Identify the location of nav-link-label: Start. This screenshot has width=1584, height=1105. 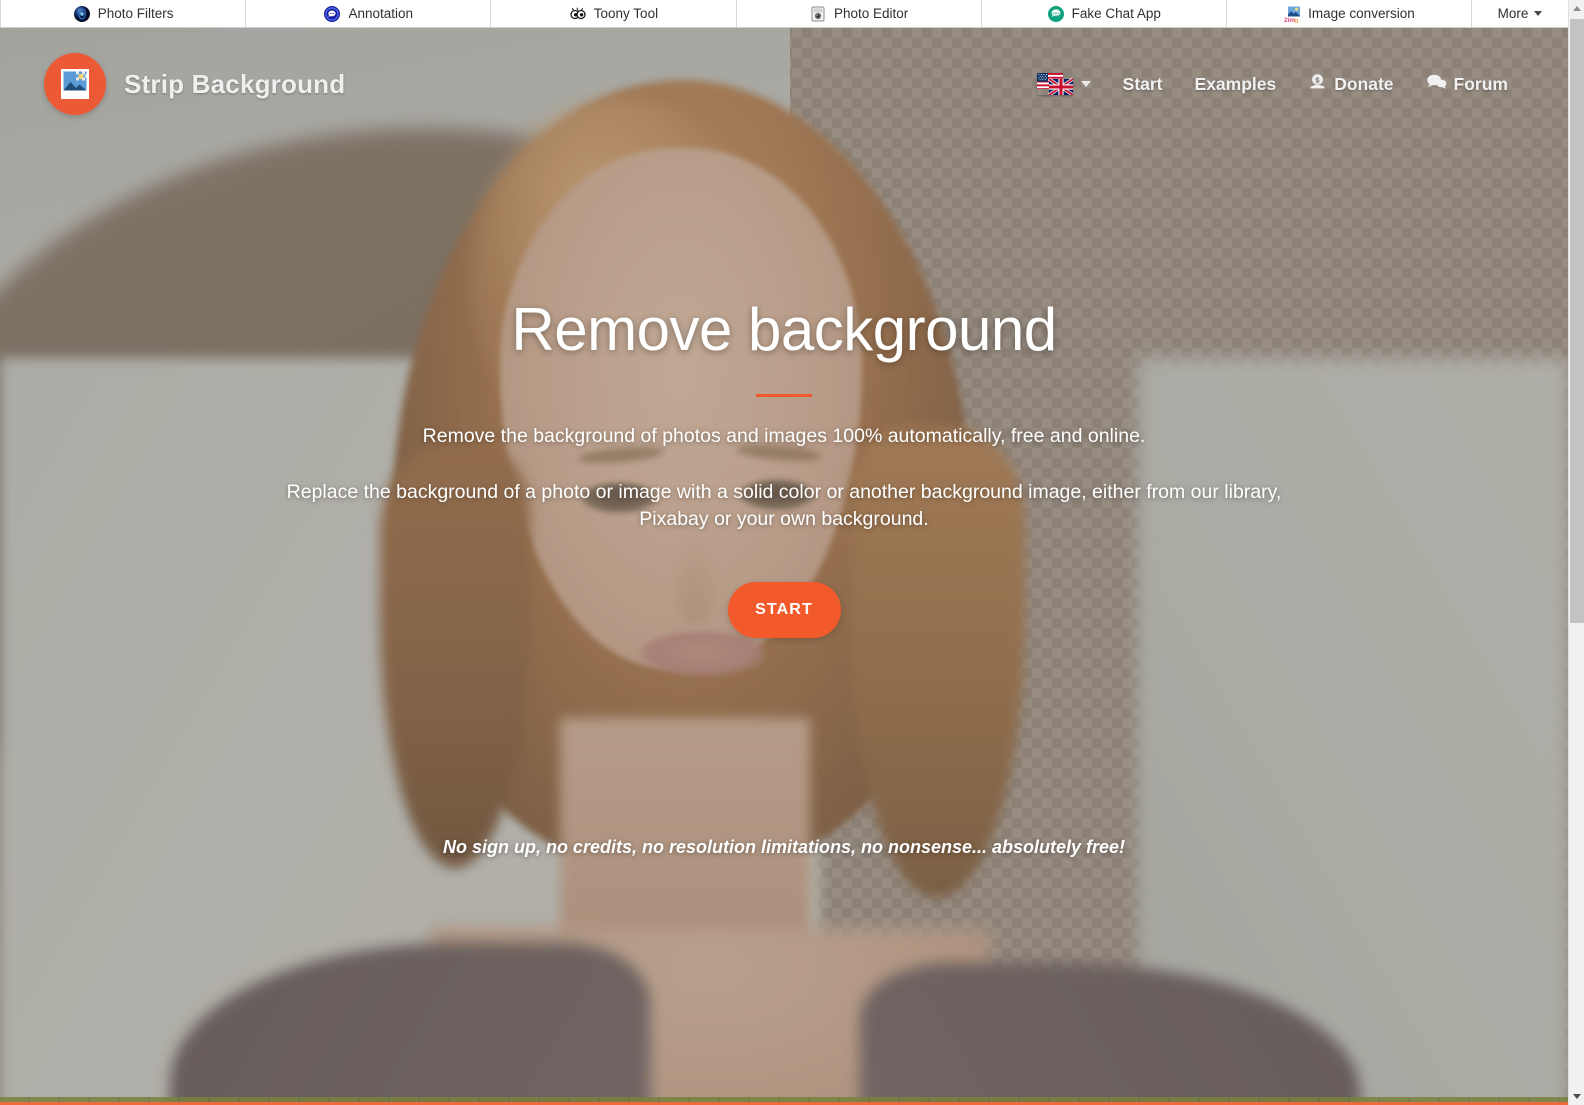
(1142, 83).